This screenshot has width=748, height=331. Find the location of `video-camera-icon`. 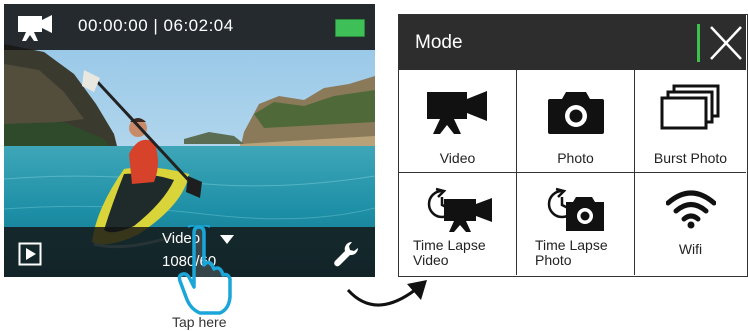

video-camera-icon is located at coordinates (456, 112).